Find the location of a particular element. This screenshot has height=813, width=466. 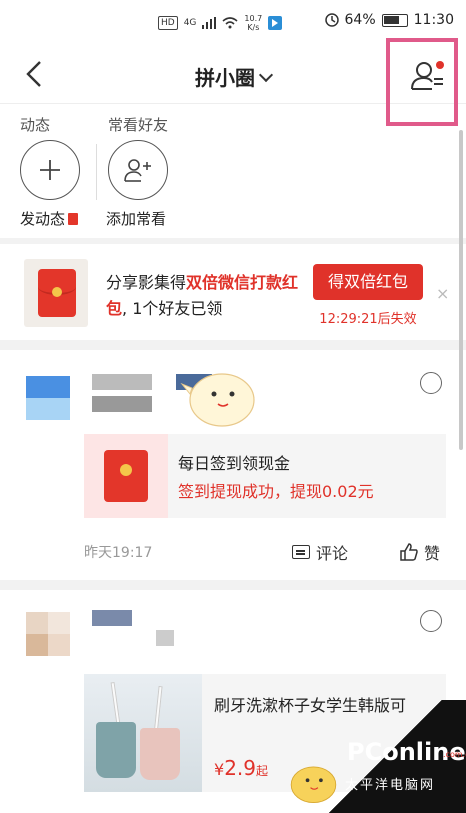

price-value: 2.9 is located at coordinates (240, 768).